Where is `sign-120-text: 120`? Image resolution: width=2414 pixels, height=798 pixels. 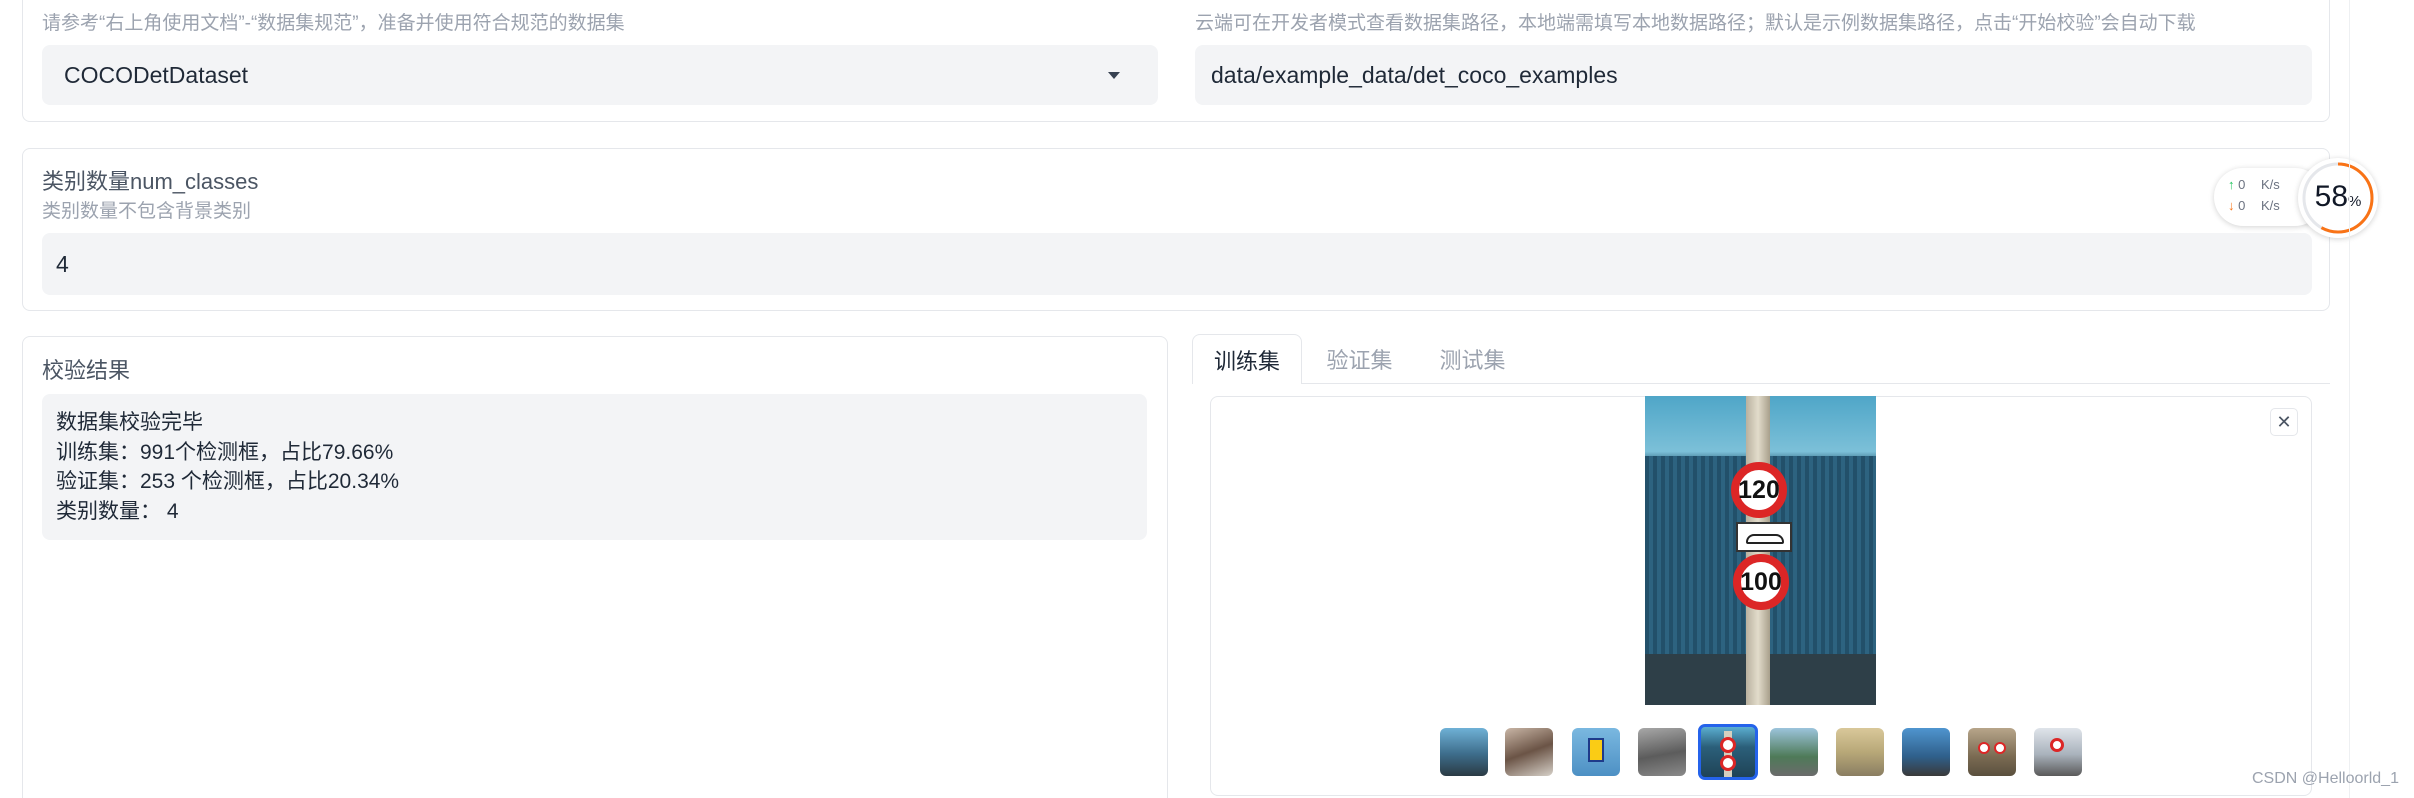 sign-120-text: 120 is located at coordinates (1759, 489).